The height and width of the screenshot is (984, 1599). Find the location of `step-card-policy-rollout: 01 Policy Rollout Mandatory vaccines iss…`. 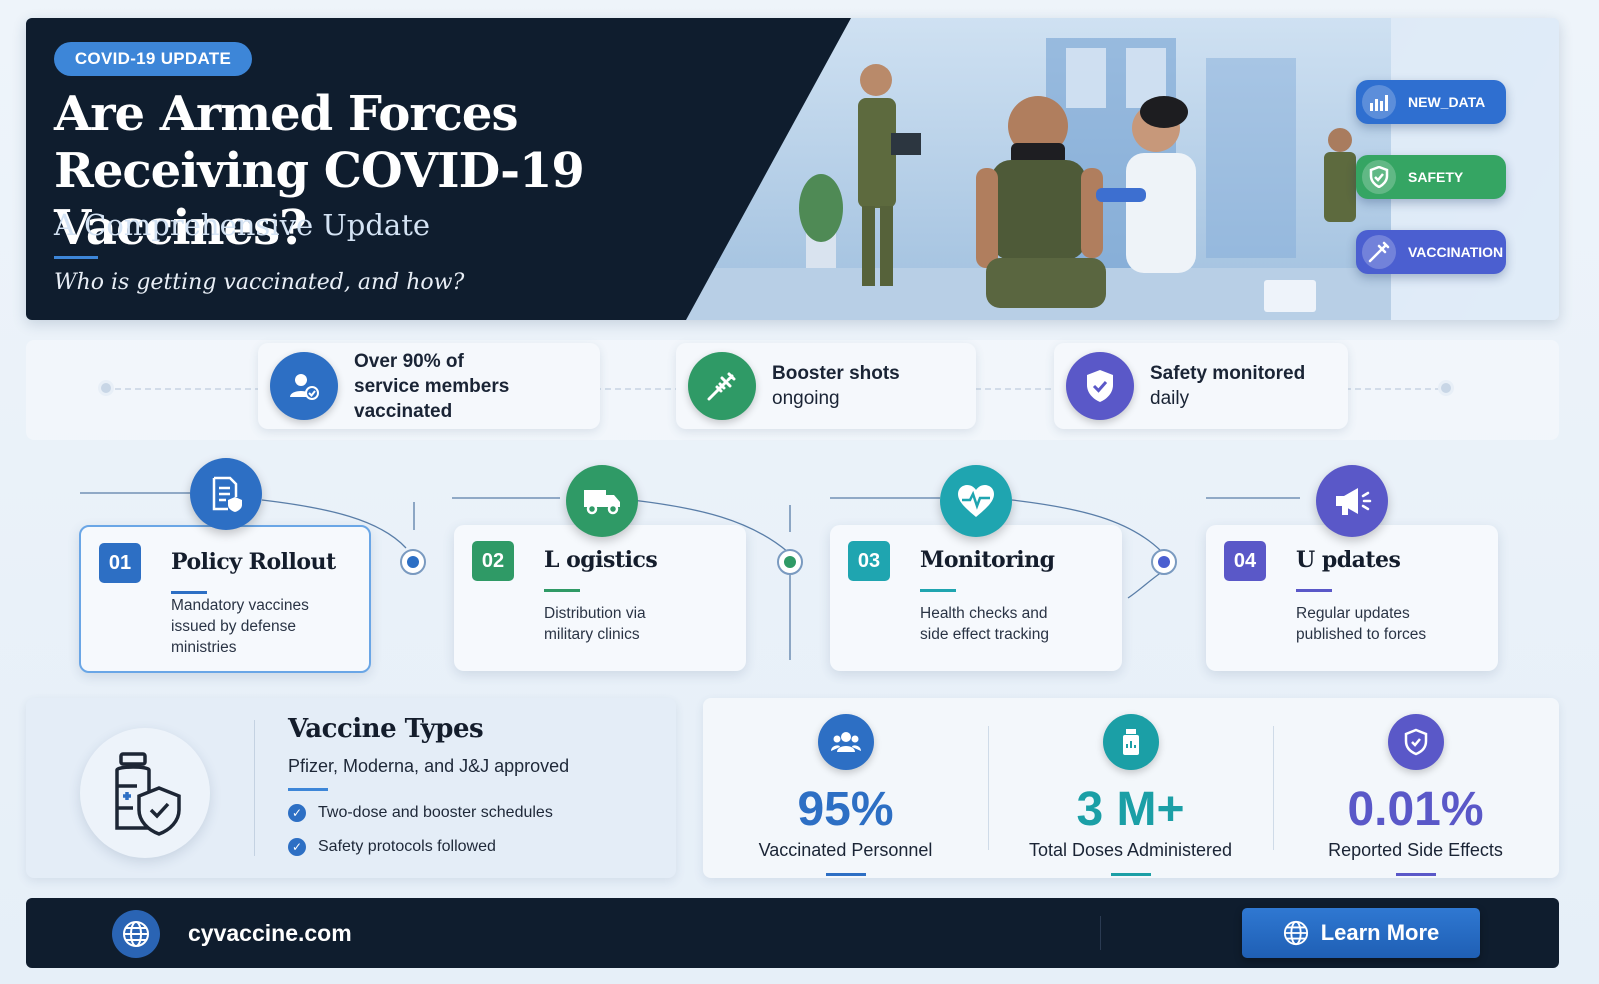

step-card-policy-rollout: 01 Policy Rollout Mandatory vaccines iss… is located at coordinates (225, 599).